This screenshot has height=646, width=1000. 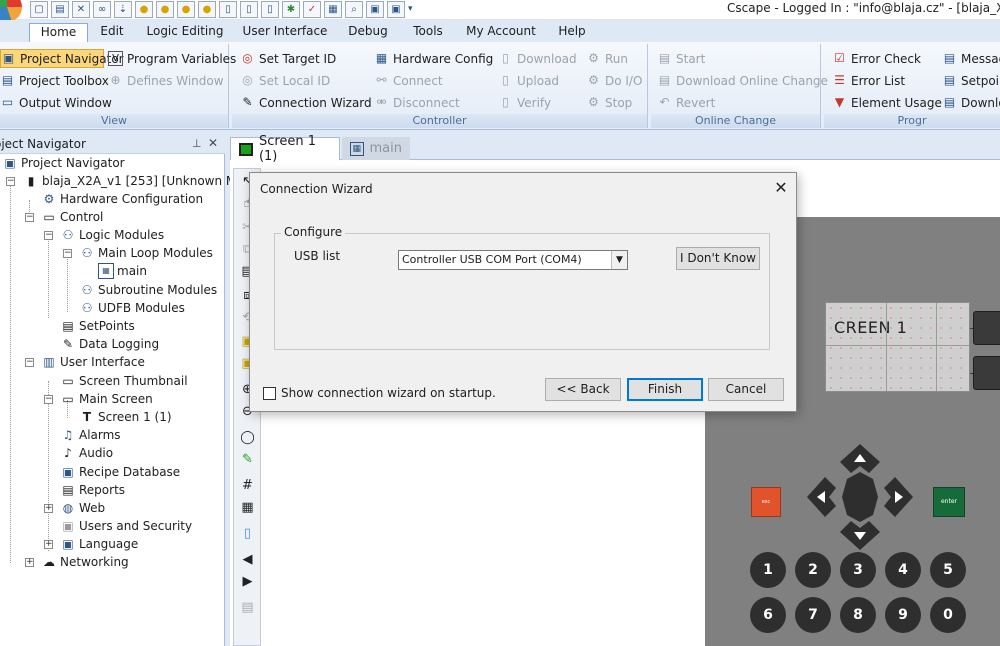 I want to click on tree-item-project: ▮ blaja_X2A_v1 [253] [Unknown Mod, so click(x=137, y=181).